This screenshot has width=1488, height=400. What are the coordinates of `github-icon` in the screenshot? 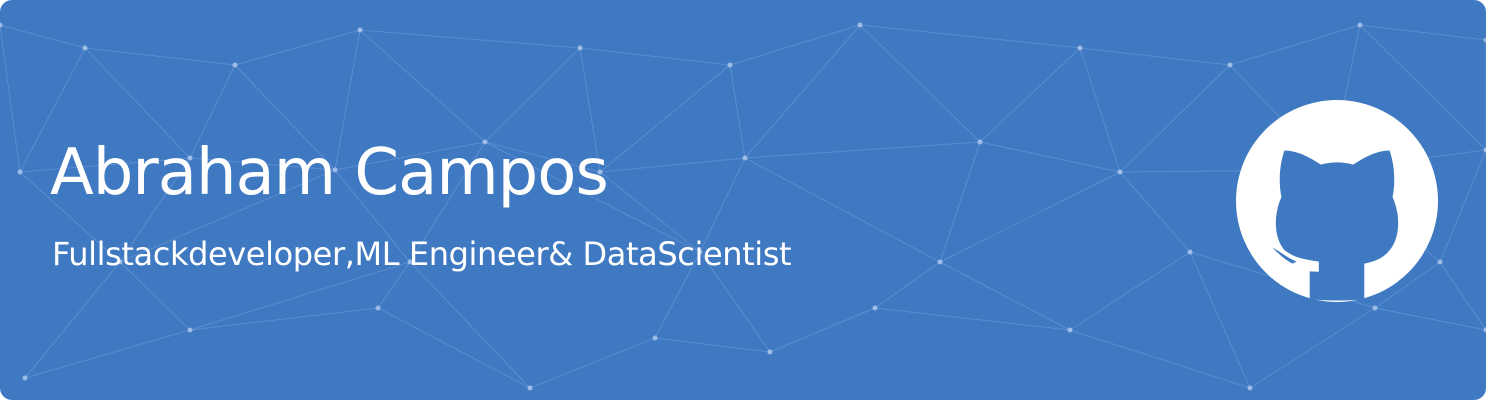 It's located at (1337, 201).